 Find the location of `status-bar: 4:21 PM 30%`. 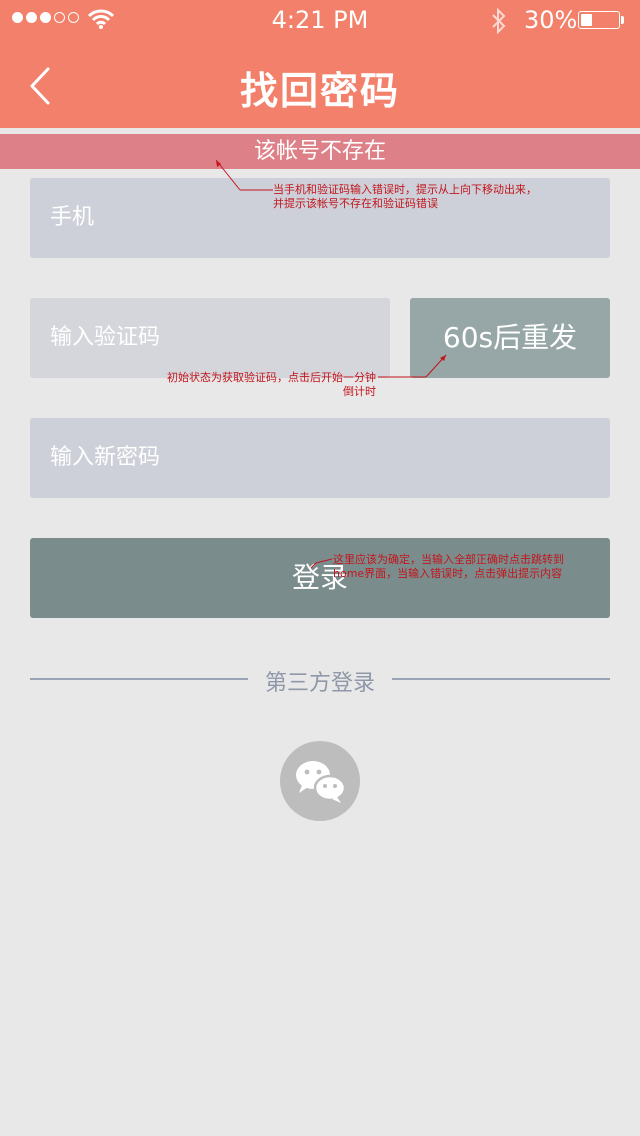

status-bar: 4:21 PM 30% is located at coordinates (320, 20).